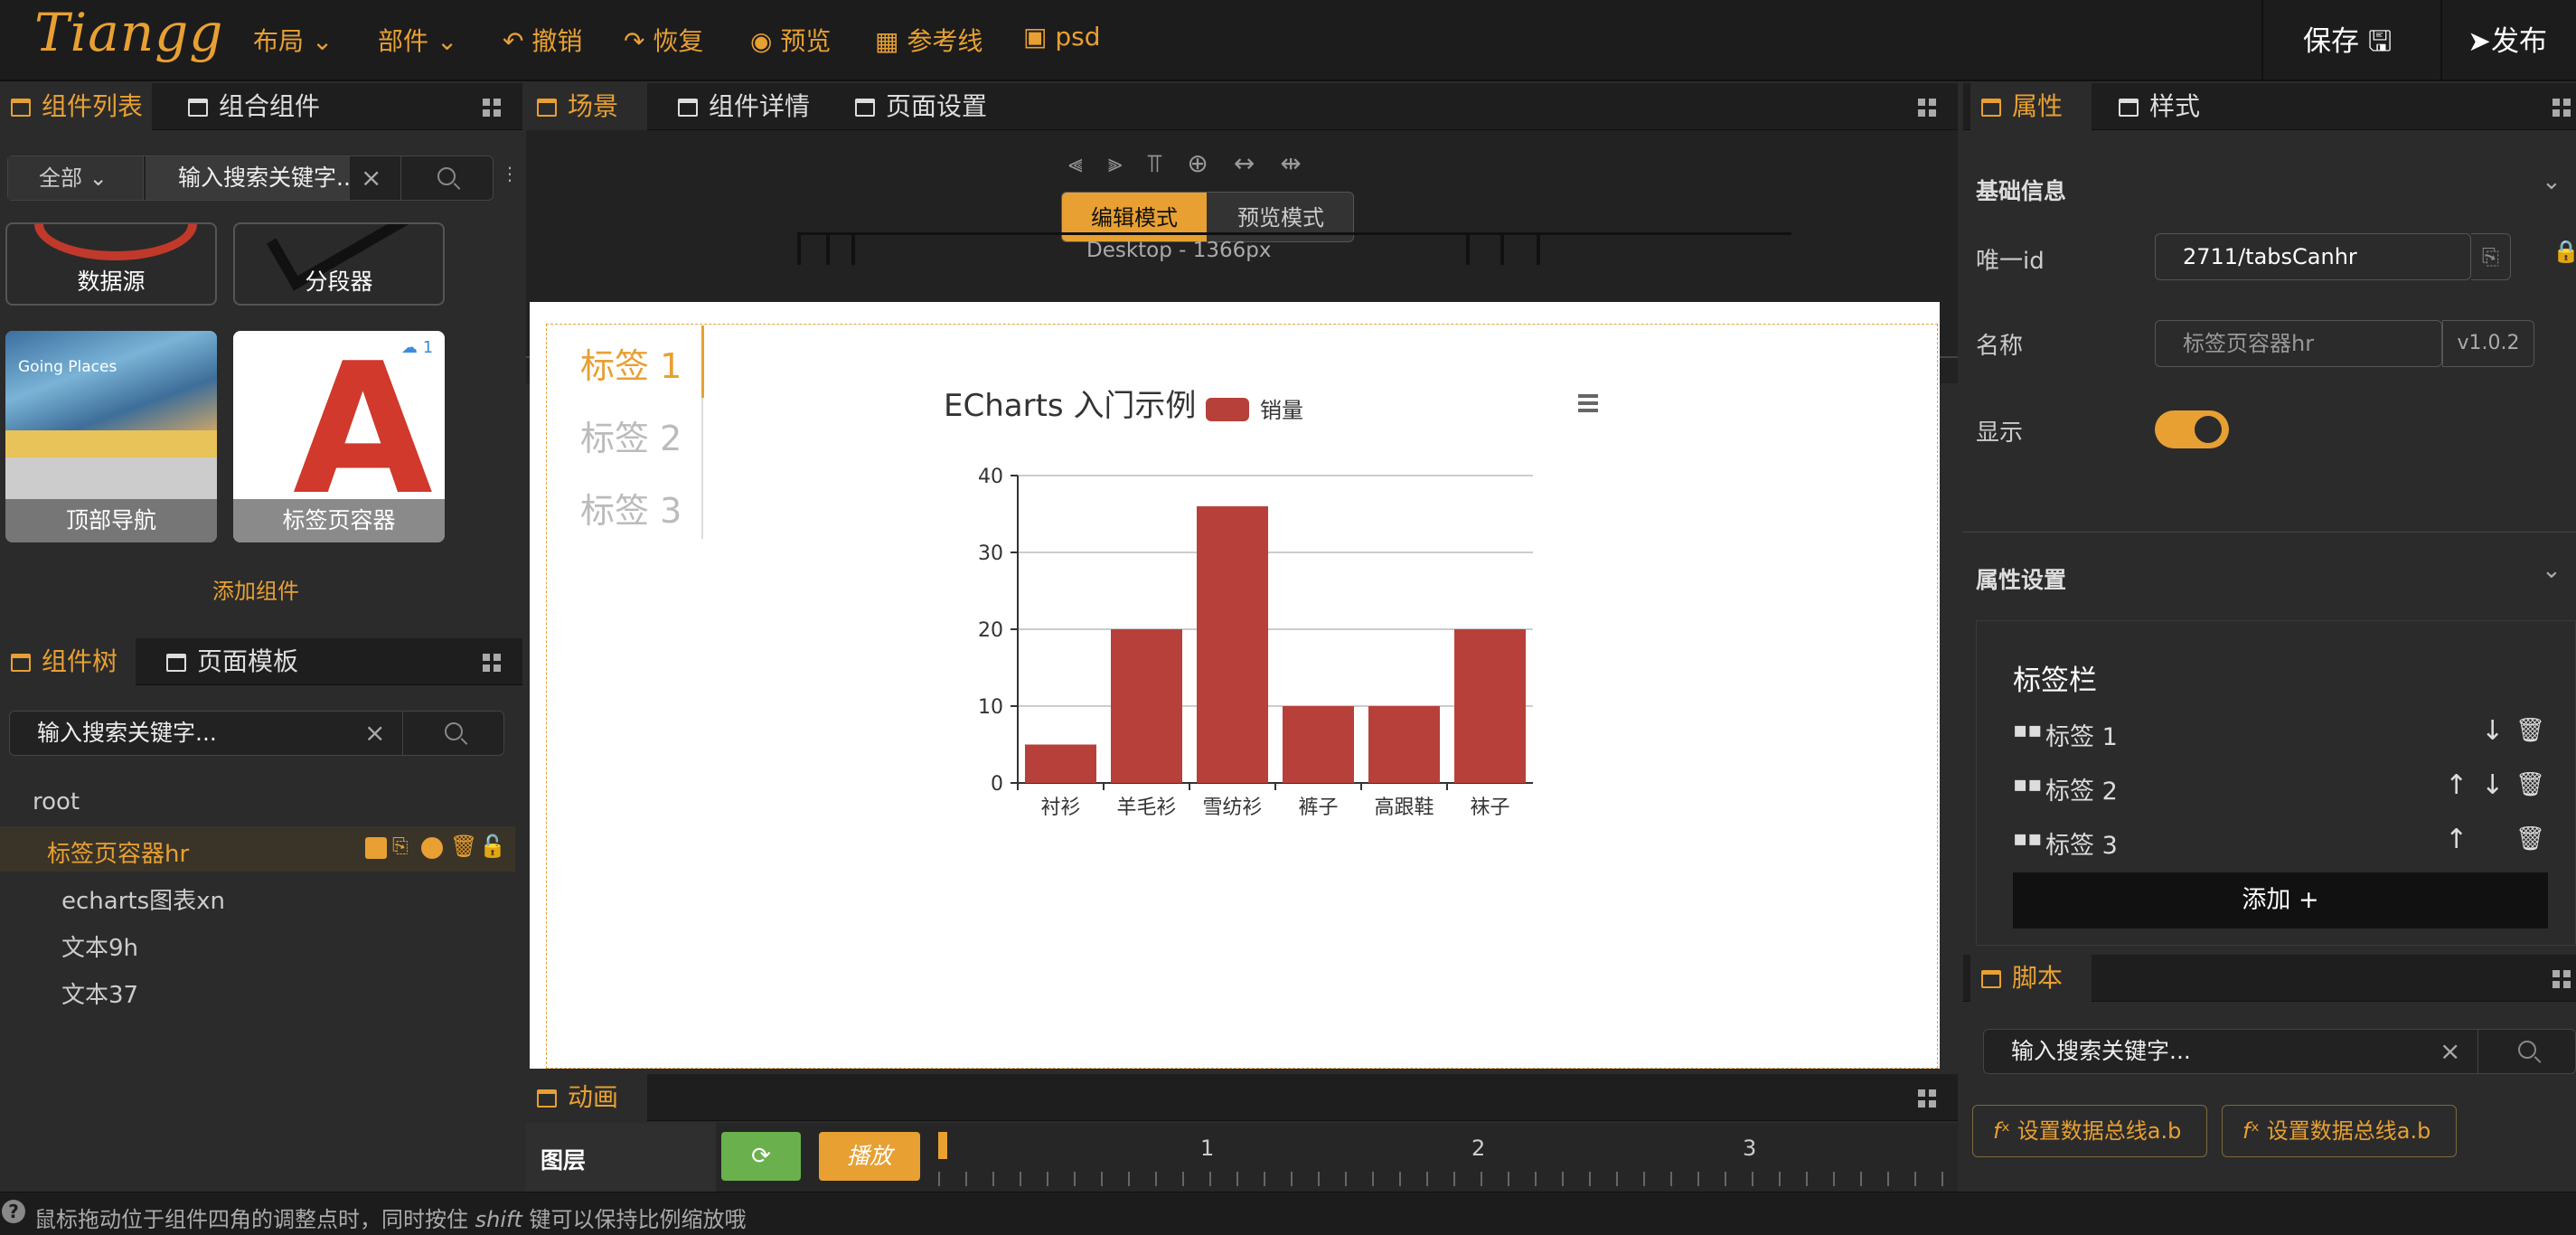 The image size is (2576, 1235). What do you see at coordinates (510, 176) in the screenshot?
I see `more-icon: ⋮` at bounding box center [510, 176].